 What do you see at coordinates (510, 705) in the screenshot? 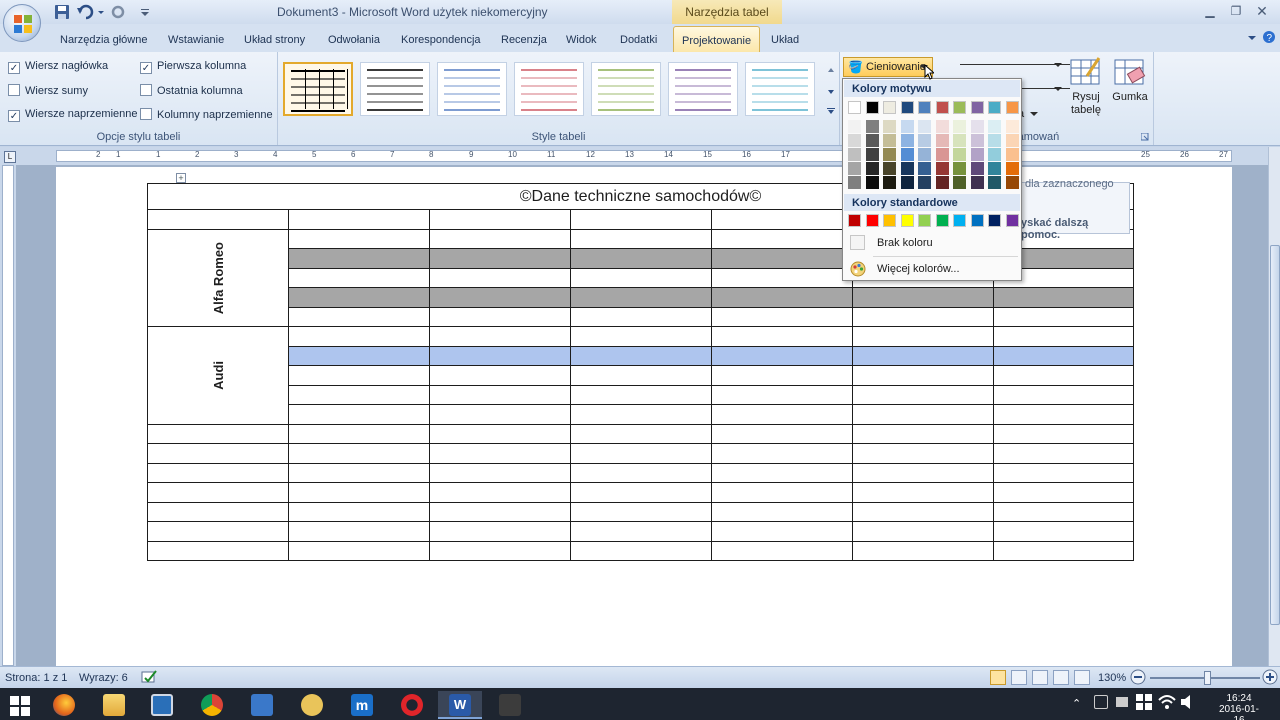
I see `media-app-icon` at bounding box center [510, 705].